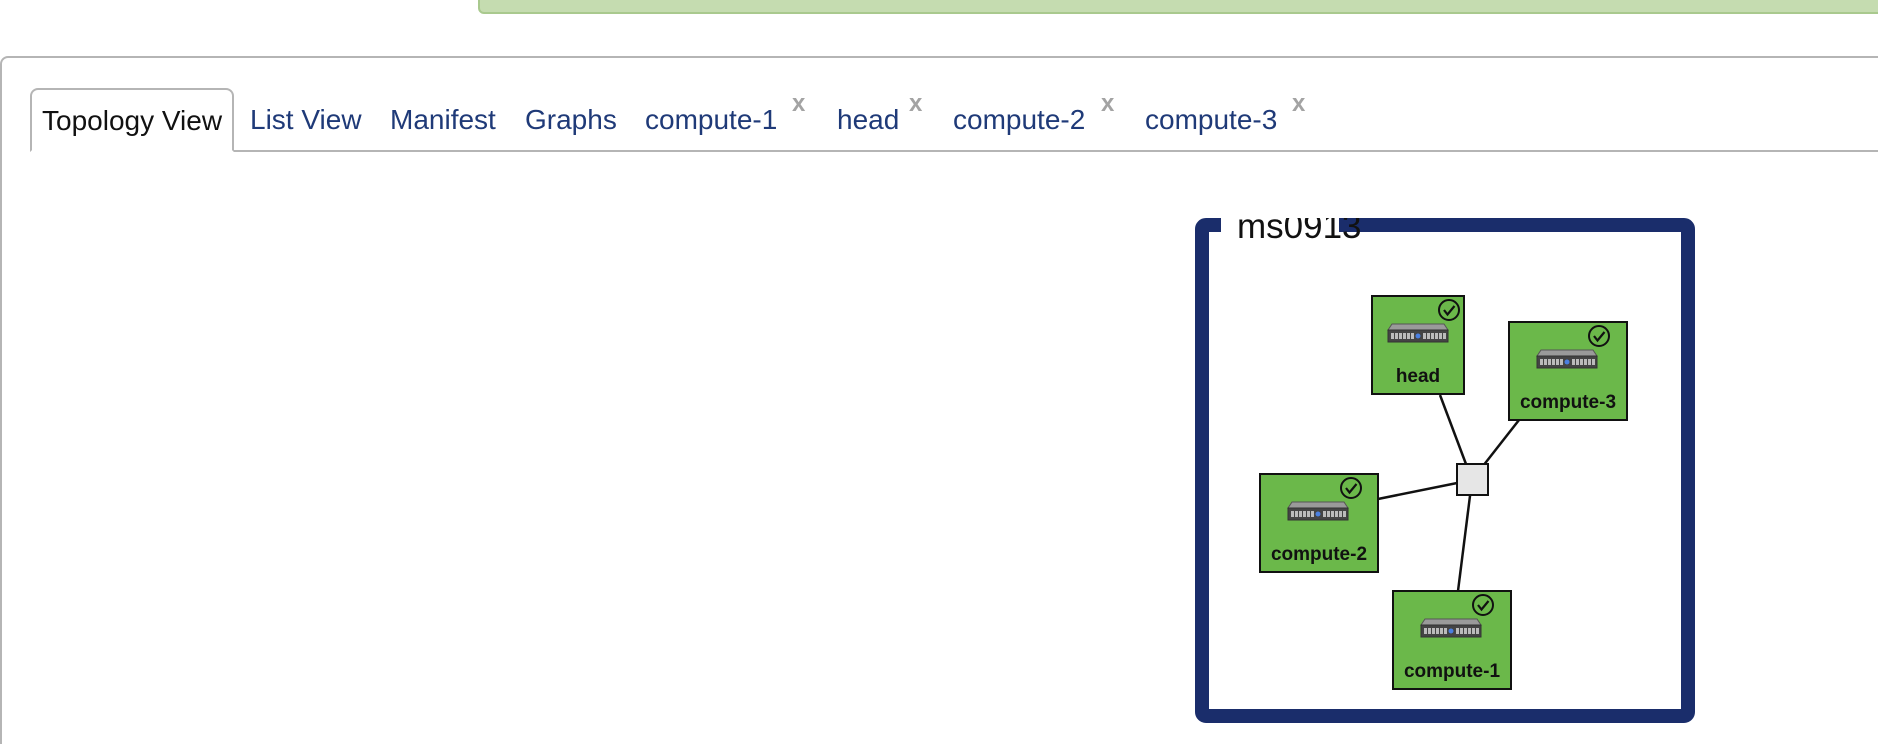  I want to click on node-label: compute-2, so click(1319, 554).